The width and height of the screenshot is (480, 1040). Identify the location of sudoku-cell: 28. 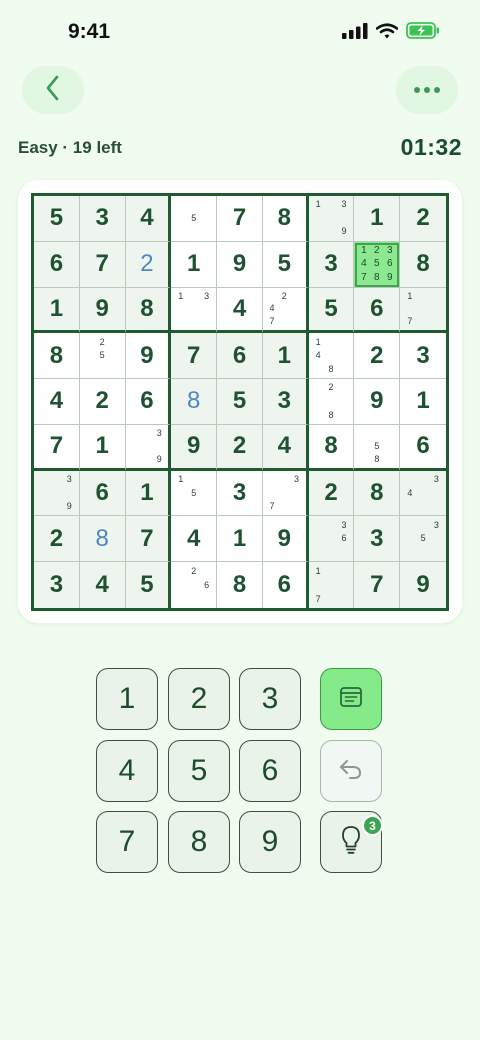
(331, 402).